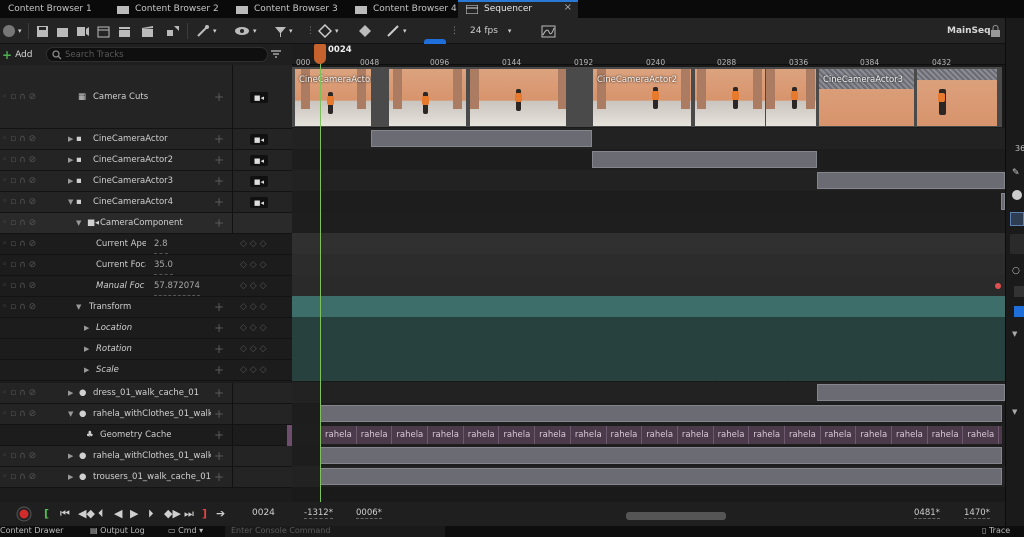  What do you see at coordinates (396, 31) in the screenshot?
I see `edit-icon: ▾` at bounding box center [396, 31].